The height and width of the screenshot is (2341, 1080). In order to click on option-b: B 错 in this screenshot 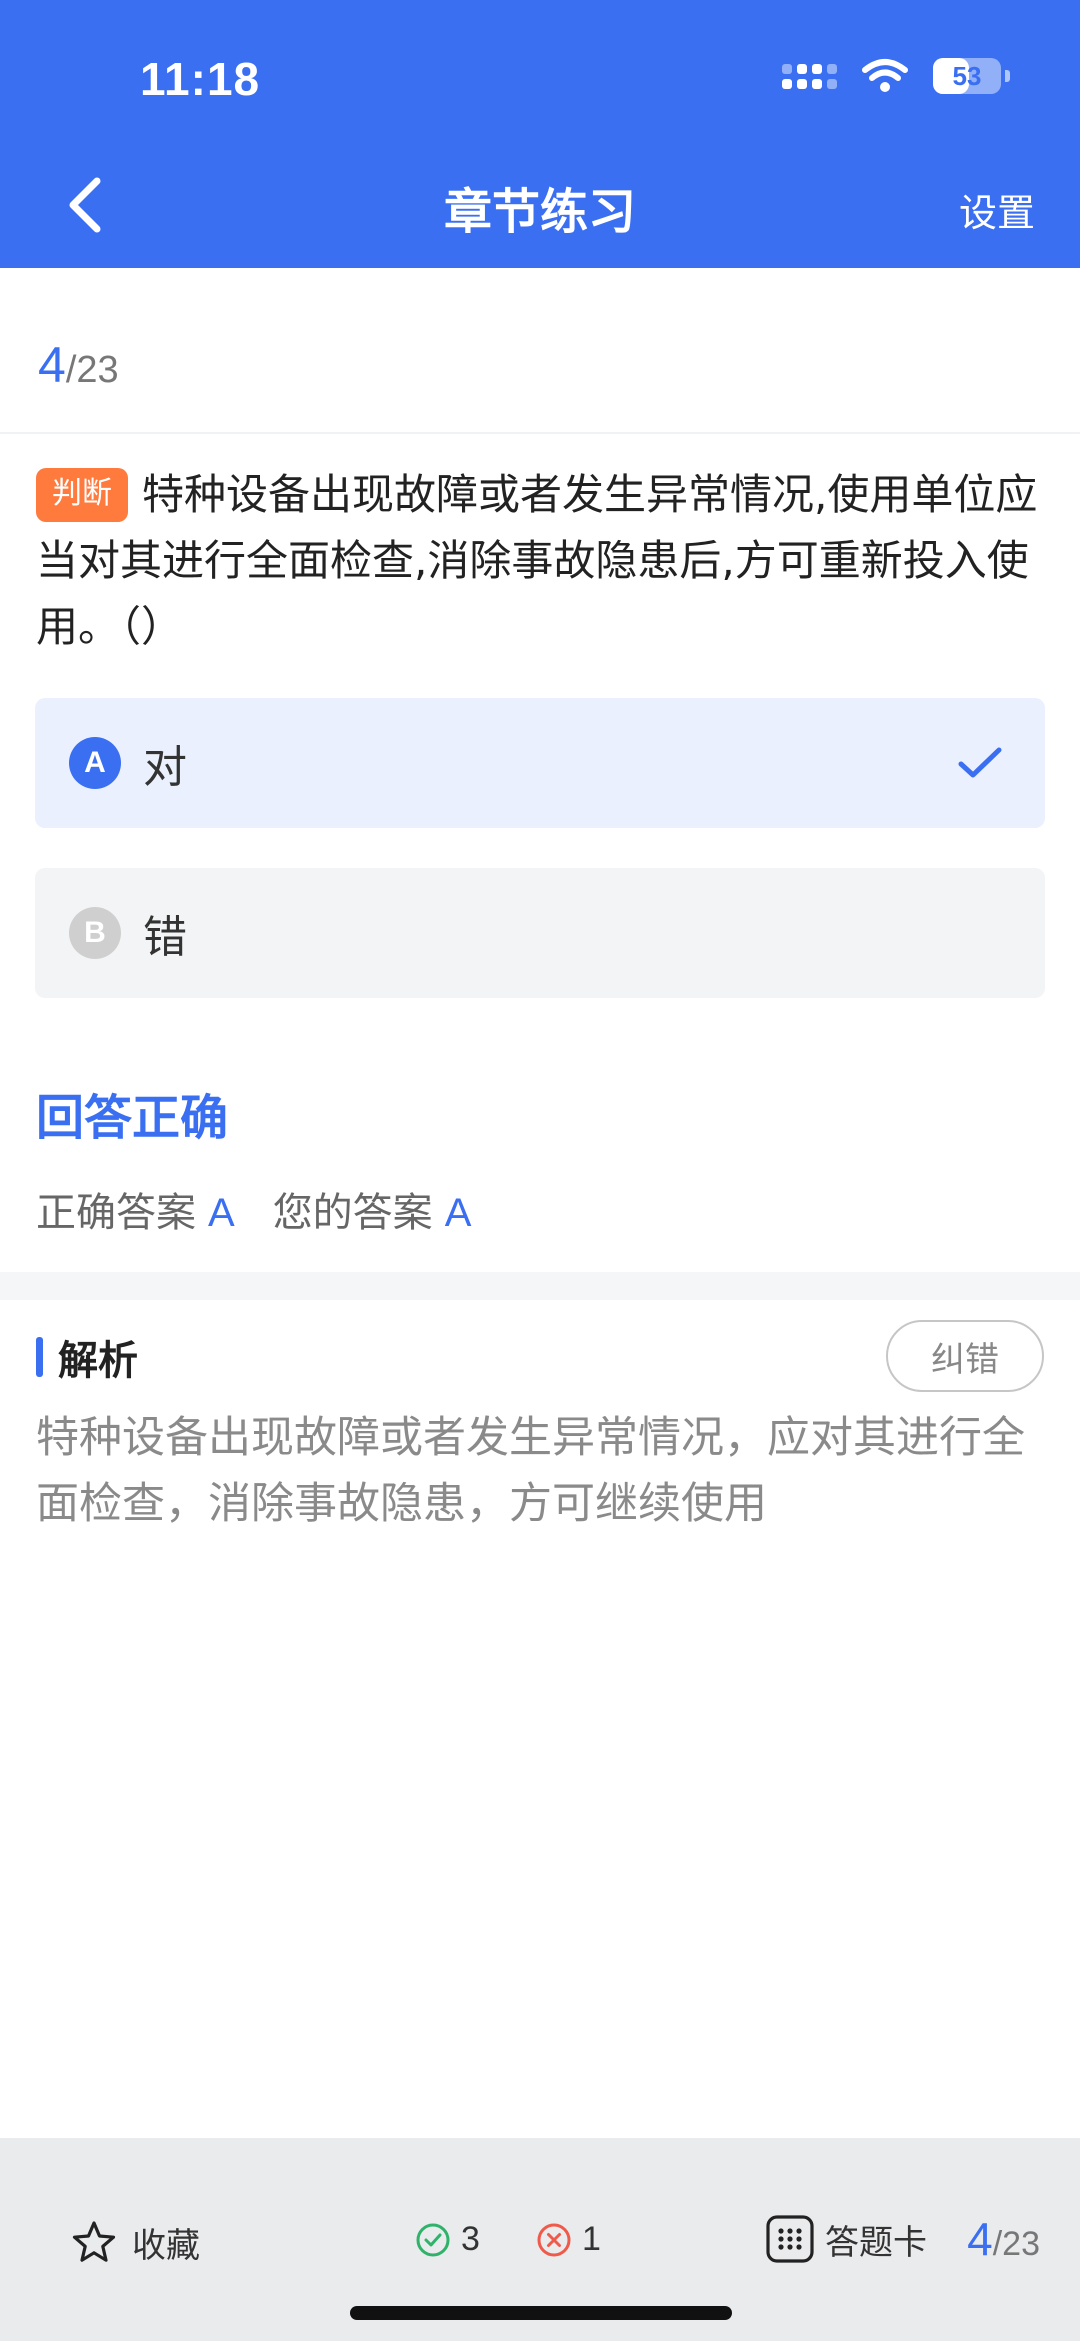, I will do `click(540, 933)`.